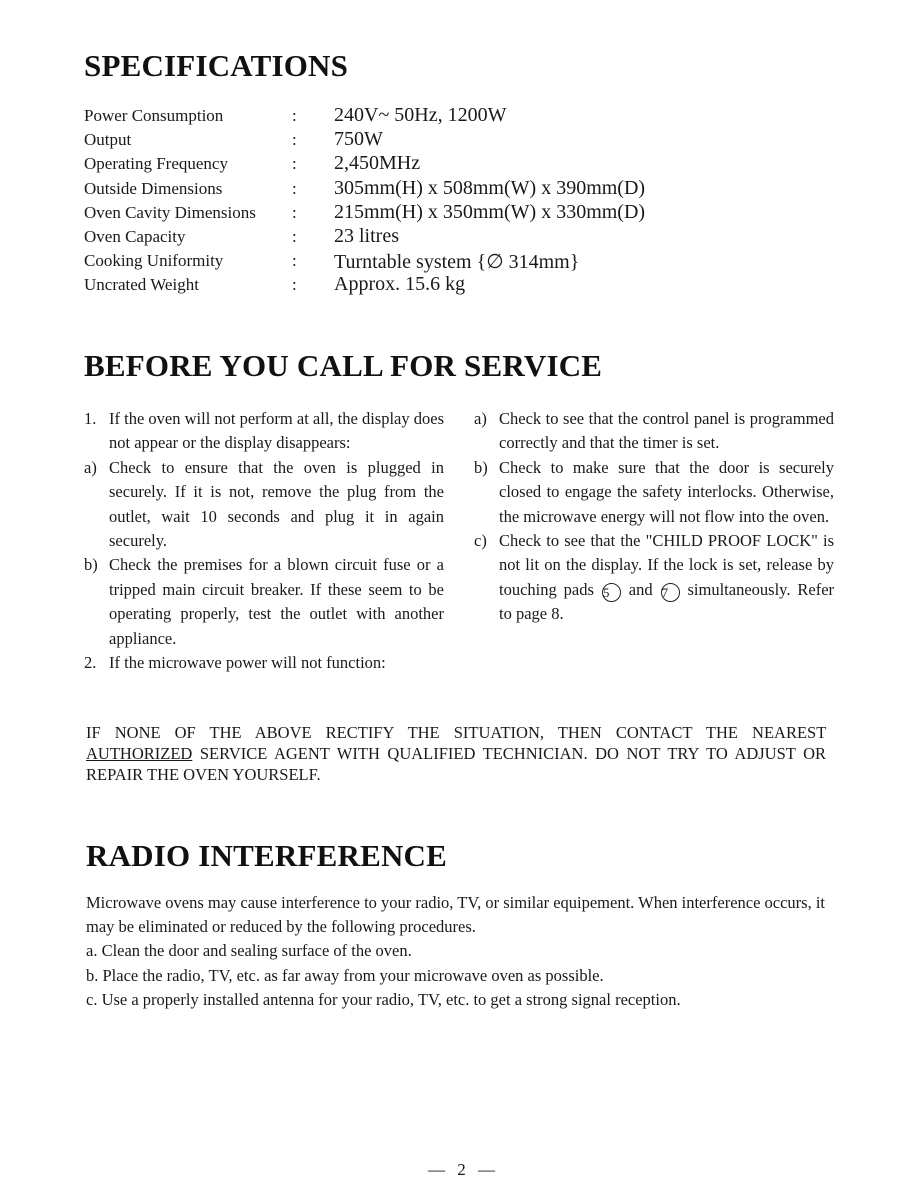 This screenshot has height=1188, width=918. I want to click on spec-label: Output, so click(108, 140).